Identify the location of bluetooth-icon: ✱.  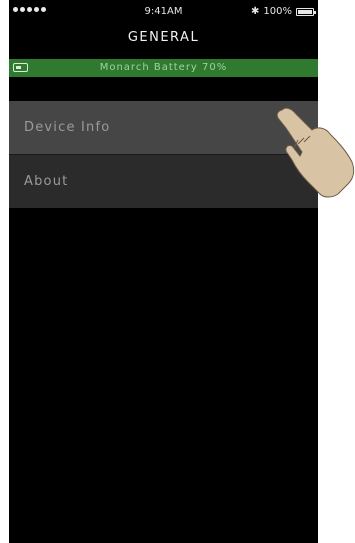
(255, 11).